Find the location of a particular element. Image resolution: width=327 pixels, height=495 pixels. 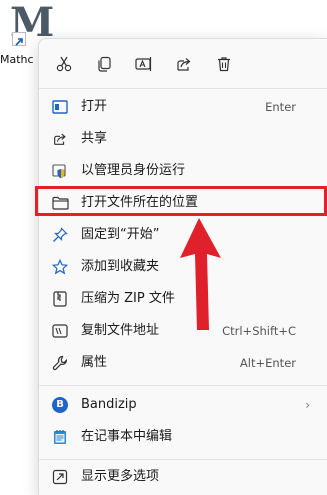

menu-item-notepad-edit: 在记事本中编辑 is located at coordinates (183, 437).